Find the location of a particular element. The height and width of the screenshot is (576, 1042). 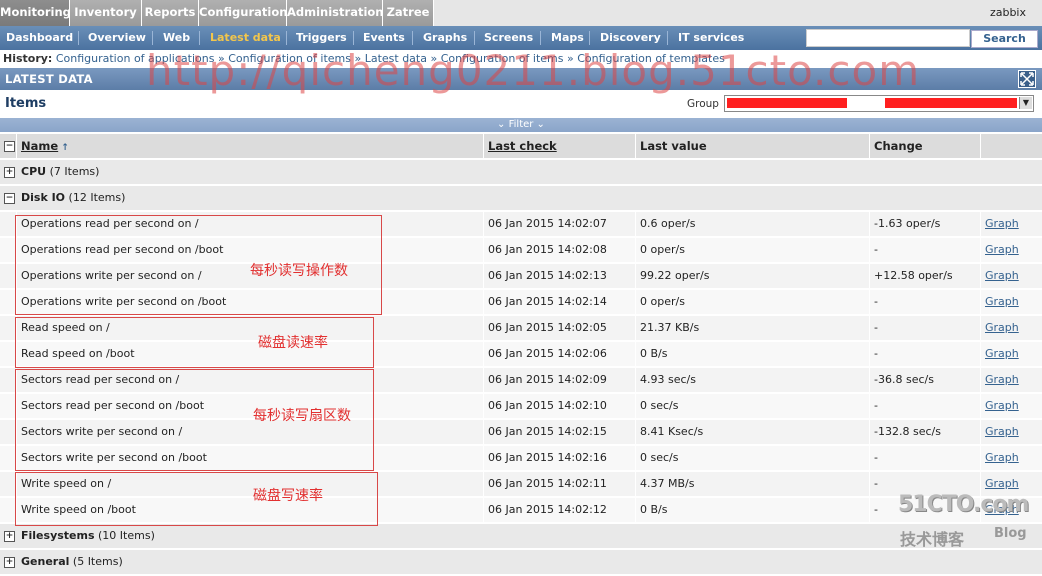

item-last-check: 06 Jan 2015 14:02:08 is located at coordinates (559, 250).